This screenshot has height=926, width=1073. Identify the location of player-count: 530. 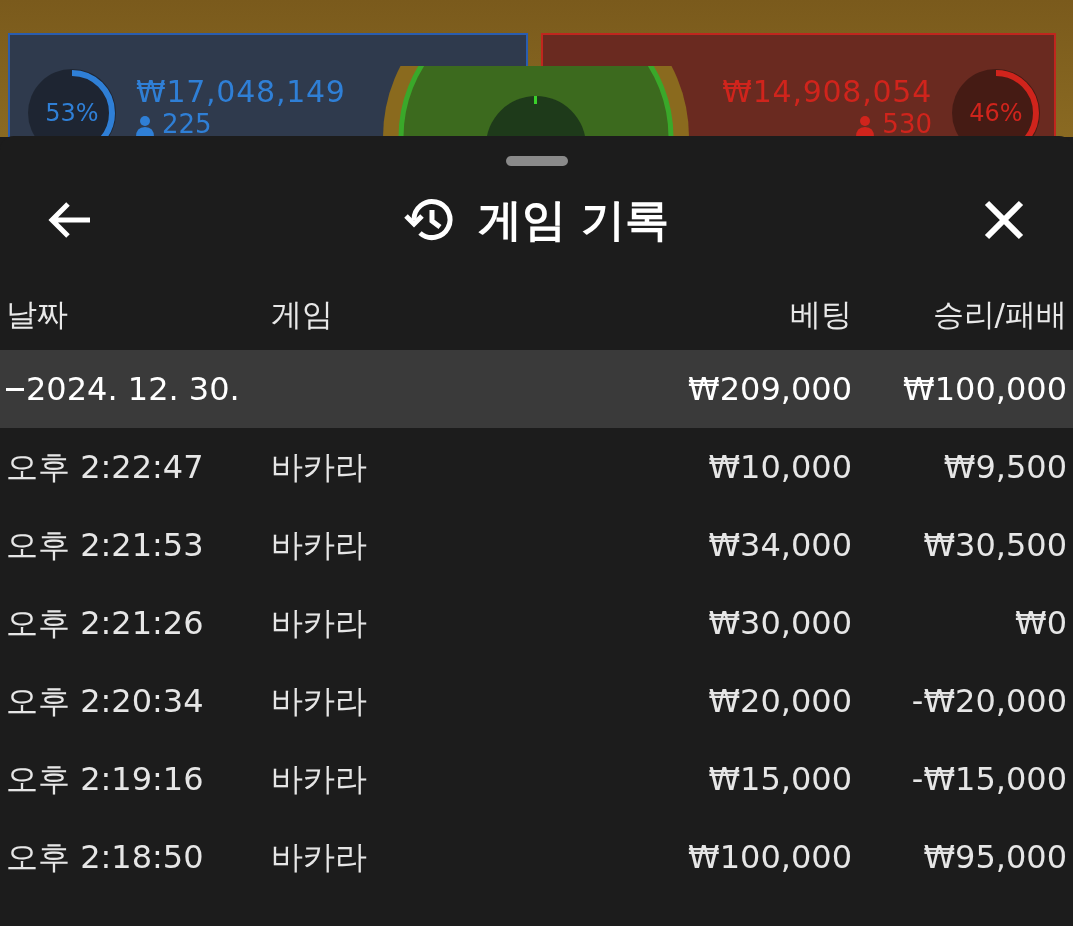
(907, 124).